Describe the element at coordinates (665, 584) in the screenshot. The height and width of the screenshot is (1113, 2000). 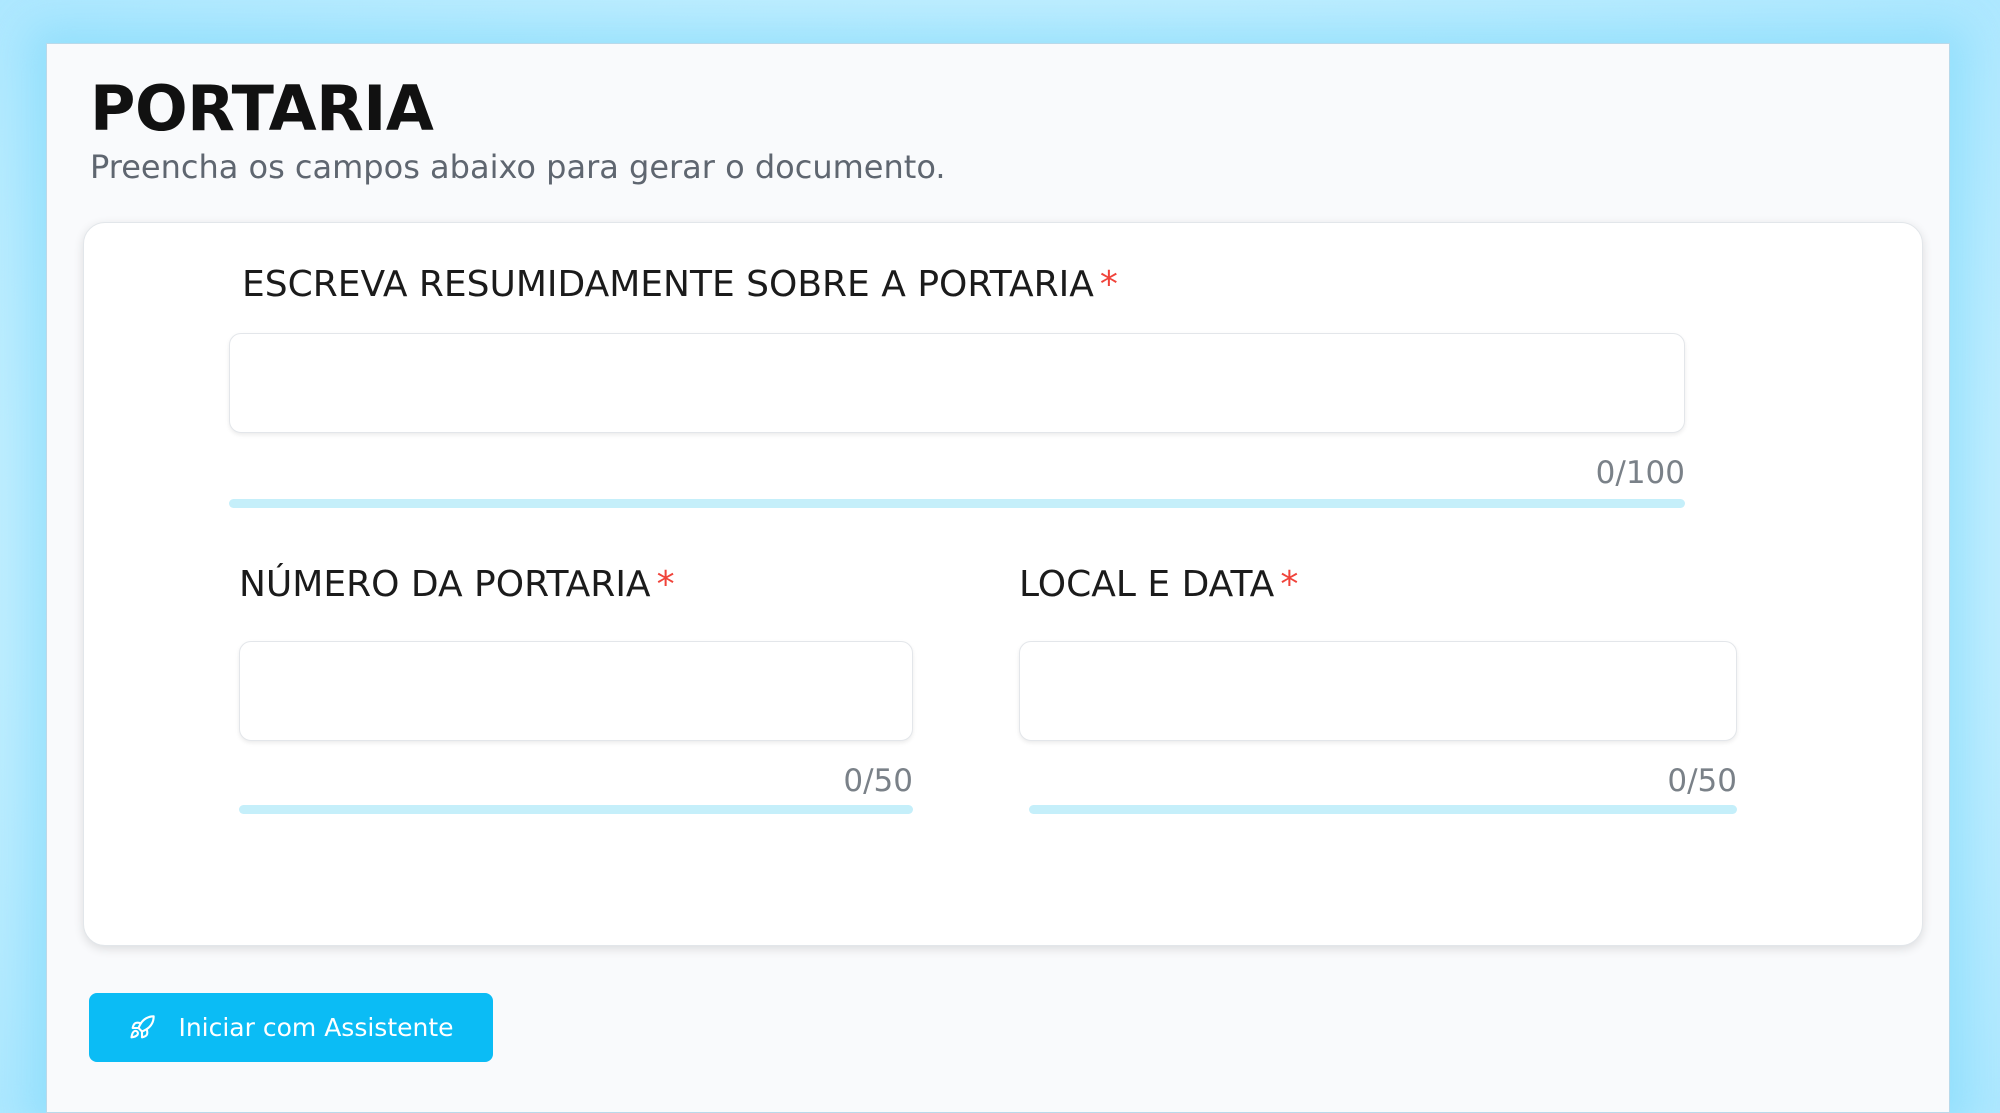
I see `numero-required-mark: *` at that location.